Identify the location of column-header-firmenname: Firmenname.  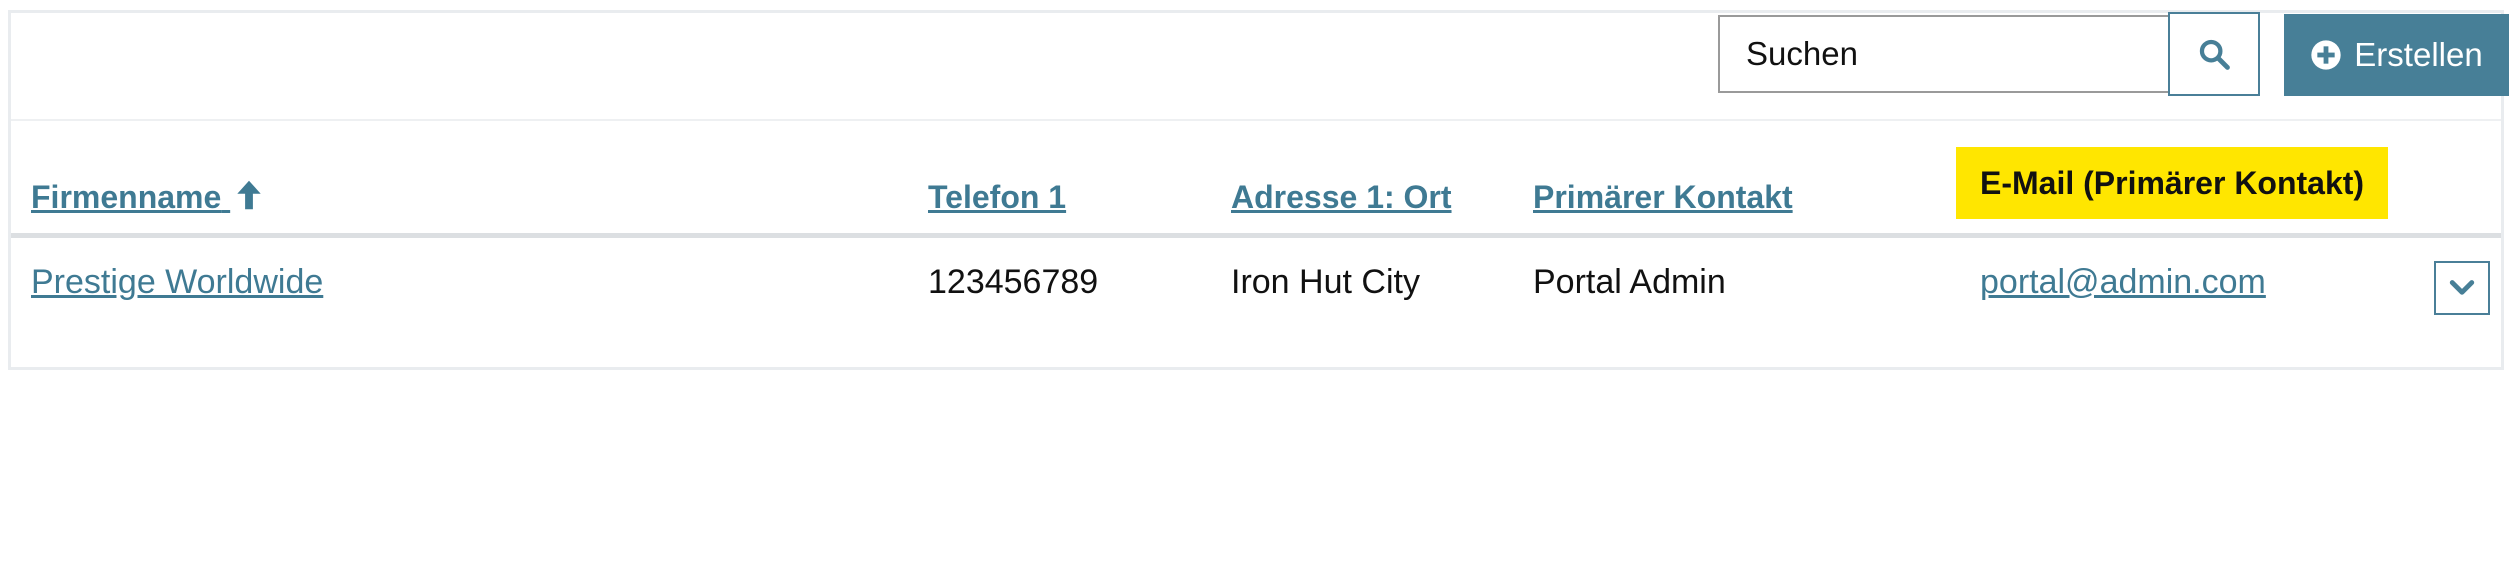
(146, 197).